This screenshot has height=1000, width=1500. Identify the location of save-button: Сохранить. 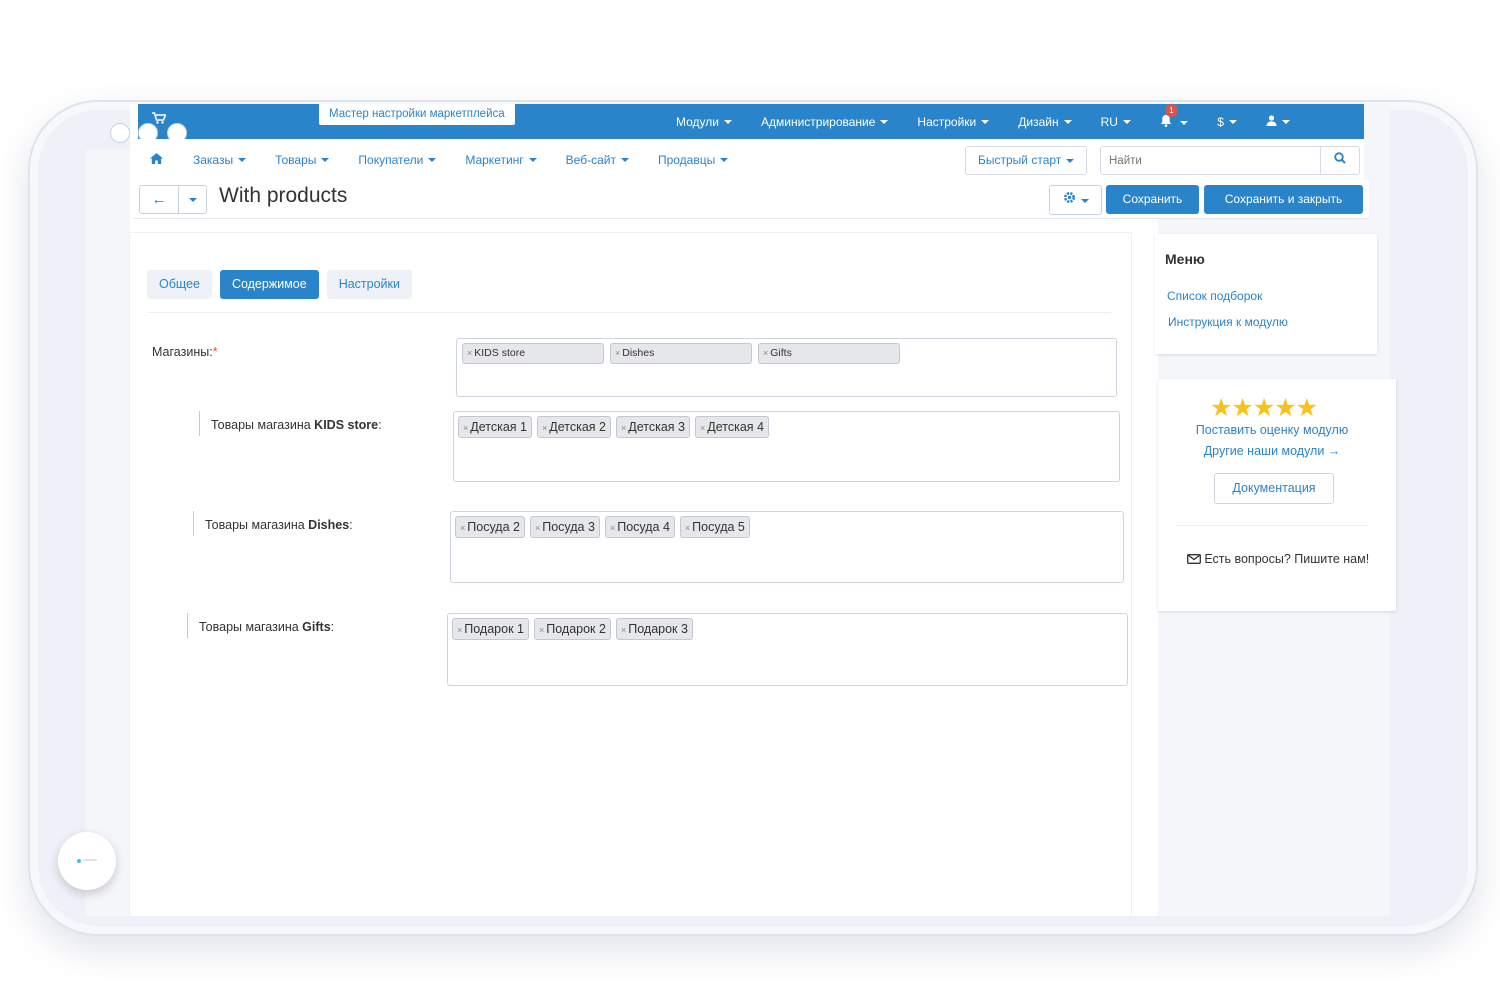
(1152, 199).